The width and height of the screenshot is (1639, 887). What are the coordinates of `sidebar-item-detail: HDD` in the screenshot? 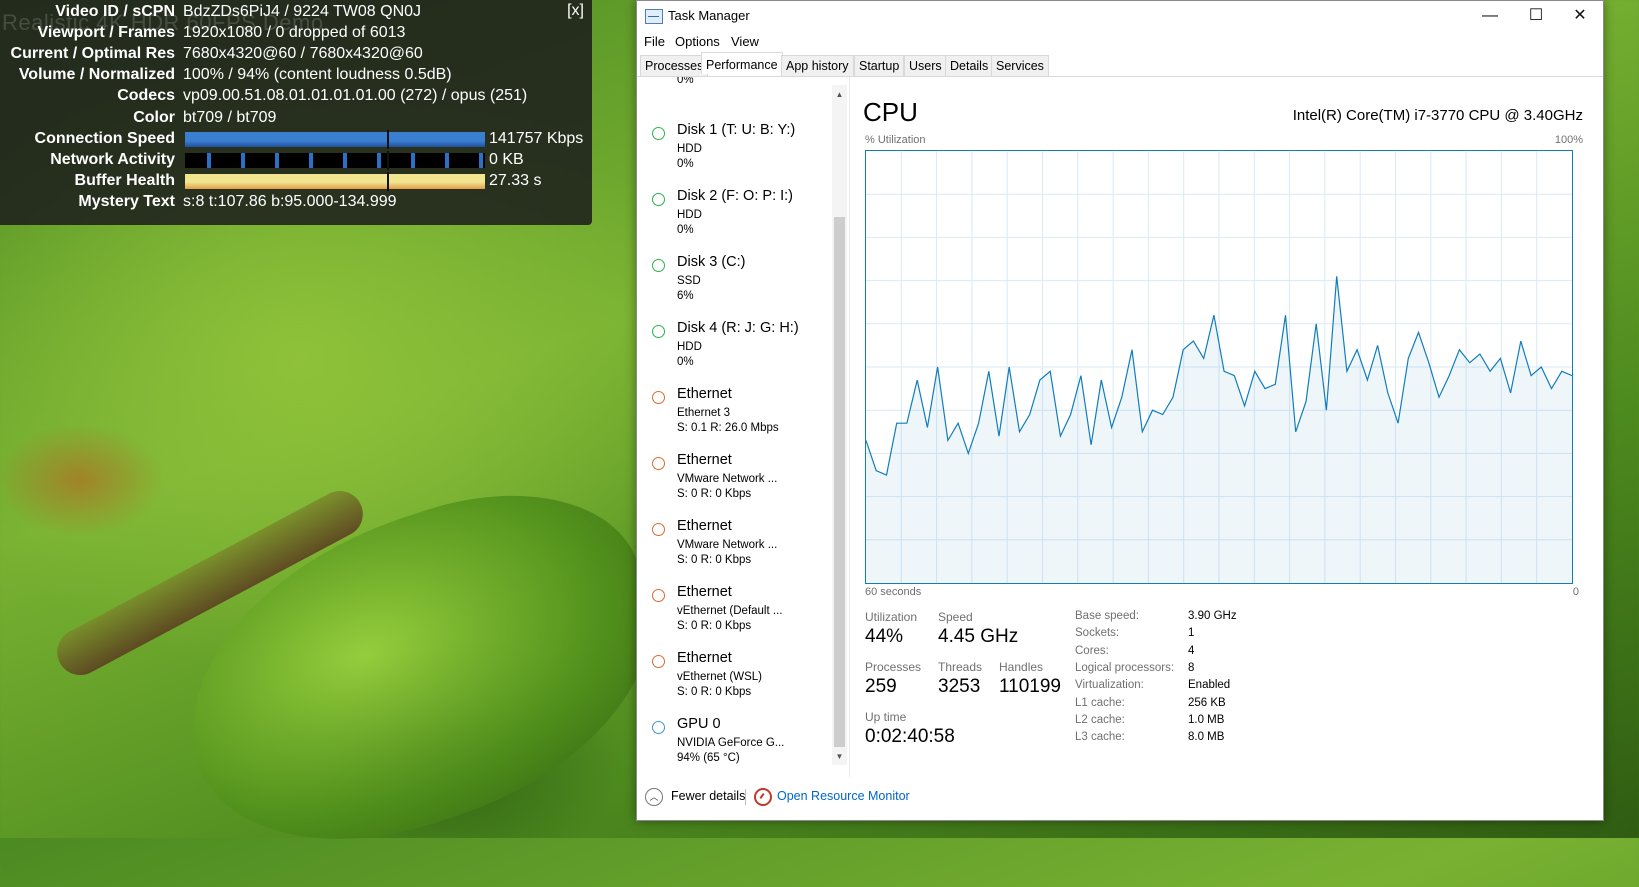 It's located at (689, 149).